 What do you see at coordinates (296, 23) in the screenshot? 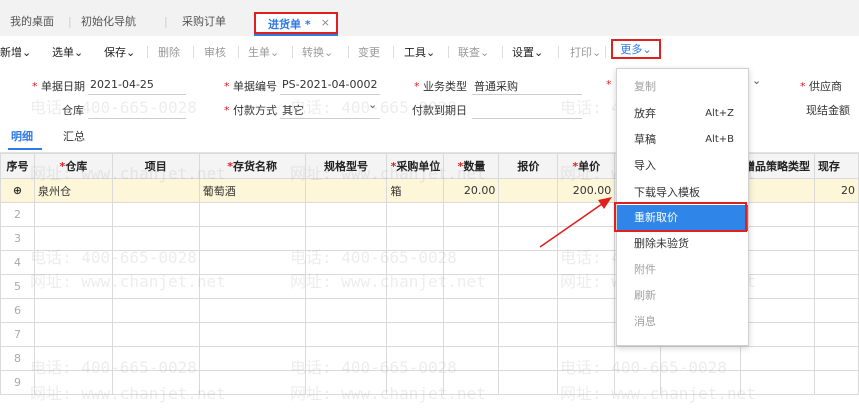
I see `tab-purchase-receipt: 进货单 * ×` at bounding box center [296, 23].